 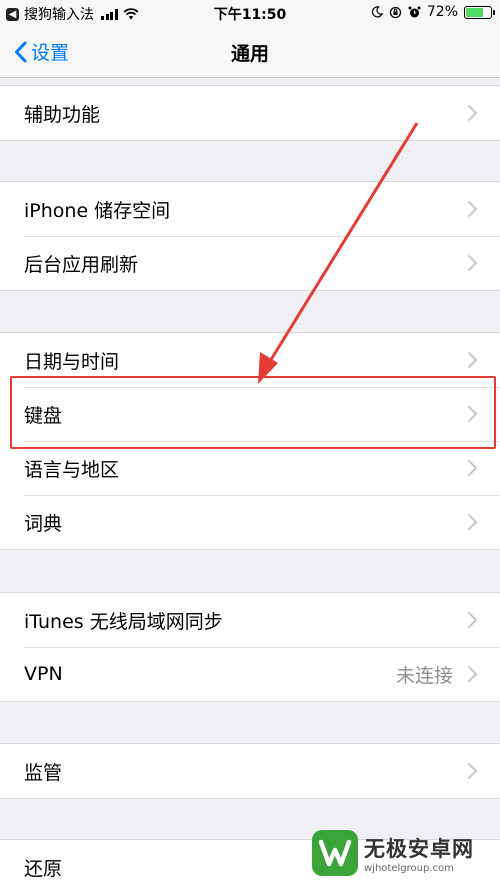 What do you see at coordinates (72, 361) in the screenshot?
I see `row-label: 日期与时间` at bounding box center [72, 361].